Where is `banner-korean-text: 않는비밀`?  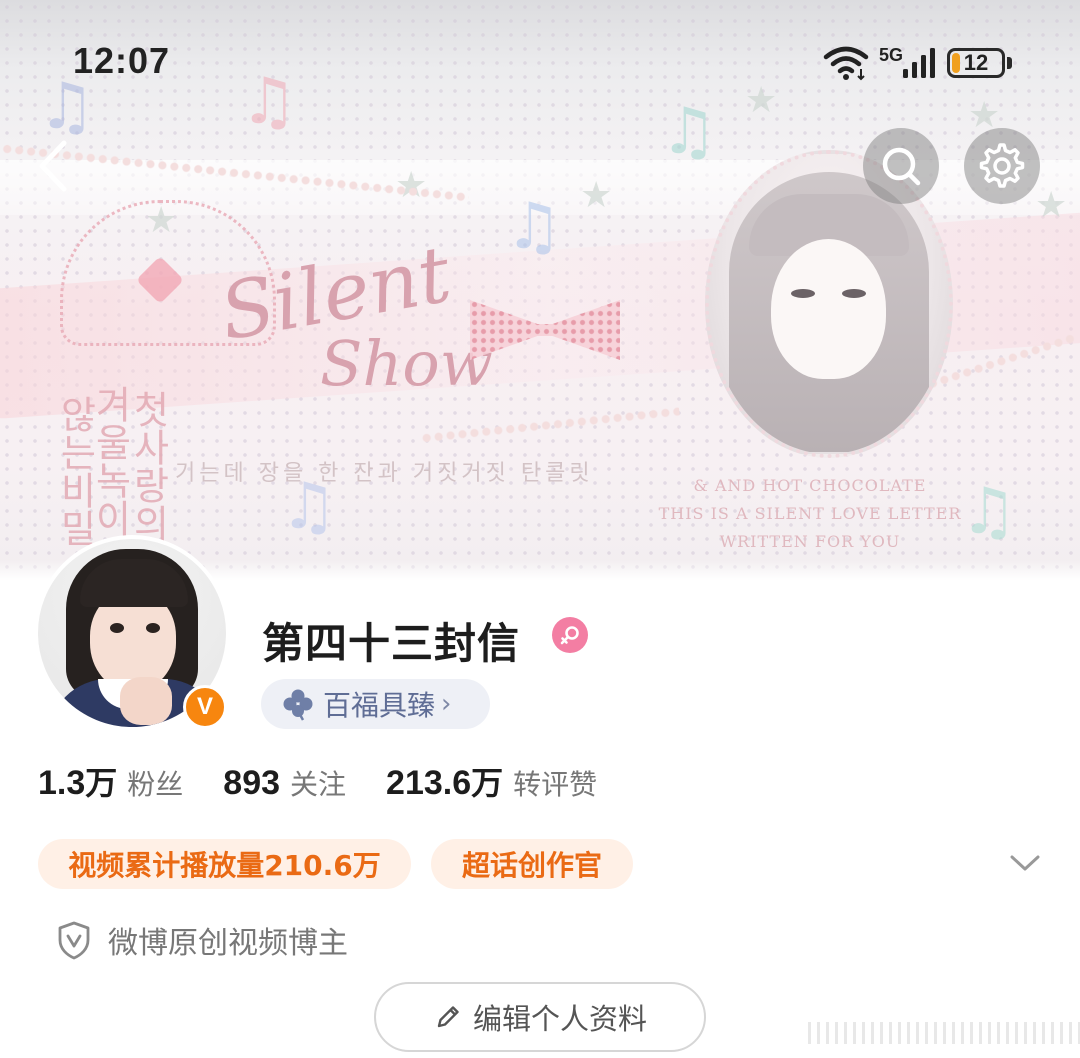
banner-korean-text: 않는비밀 is located at coordinates (75, 471).